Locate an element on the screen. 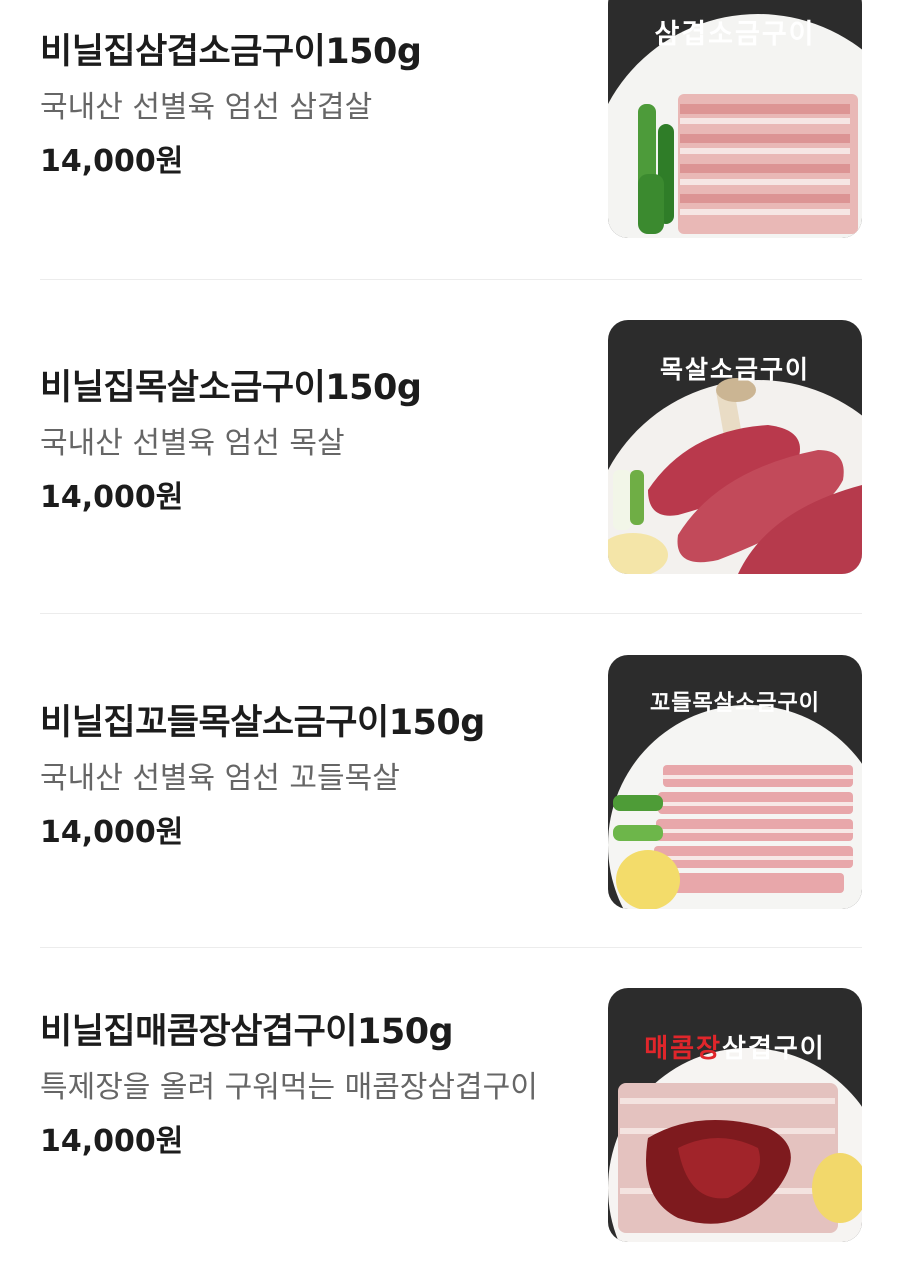 This screenshot has height=1277, width=900. menu-item-name: 비닐집매콤장삼겹구이150g is located at coordinates (247, 1032).